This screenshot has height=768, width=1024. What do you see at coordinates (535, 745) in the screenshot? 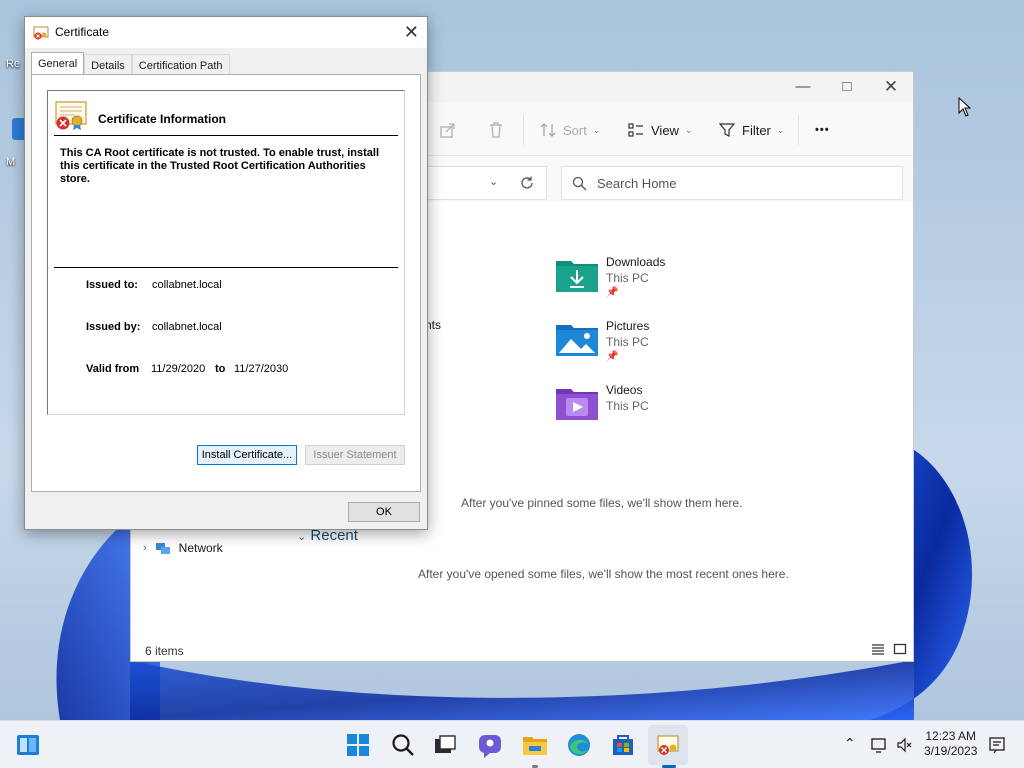
I see `file-explorer-icon` at bounding box center [535, 745].